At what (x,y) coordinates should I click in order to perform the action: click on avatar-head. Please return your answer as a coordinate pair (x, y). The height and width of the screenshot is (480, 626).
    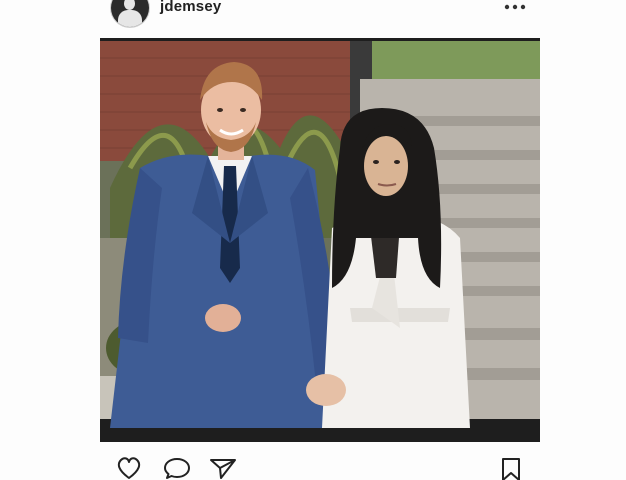
    Looking at the image, I should click on (129, 5).